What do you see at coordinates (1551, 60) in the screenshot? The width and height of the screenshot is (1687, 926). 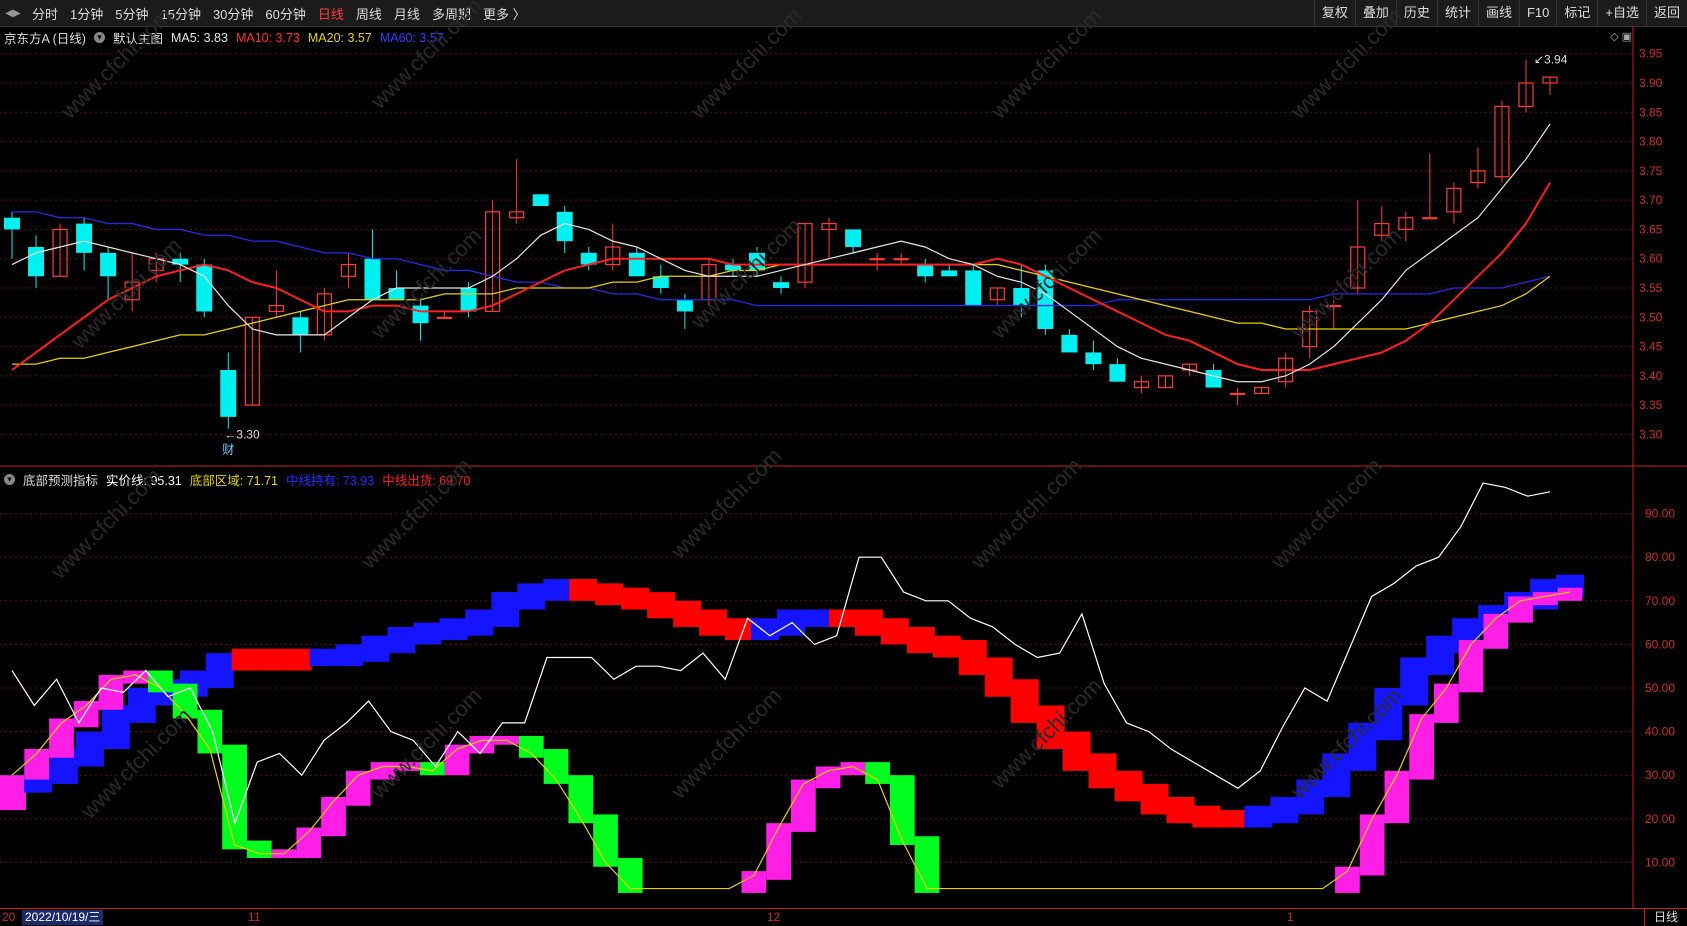 I see `high-price-label: ↙3.94` at bounding box center [1551, 60].